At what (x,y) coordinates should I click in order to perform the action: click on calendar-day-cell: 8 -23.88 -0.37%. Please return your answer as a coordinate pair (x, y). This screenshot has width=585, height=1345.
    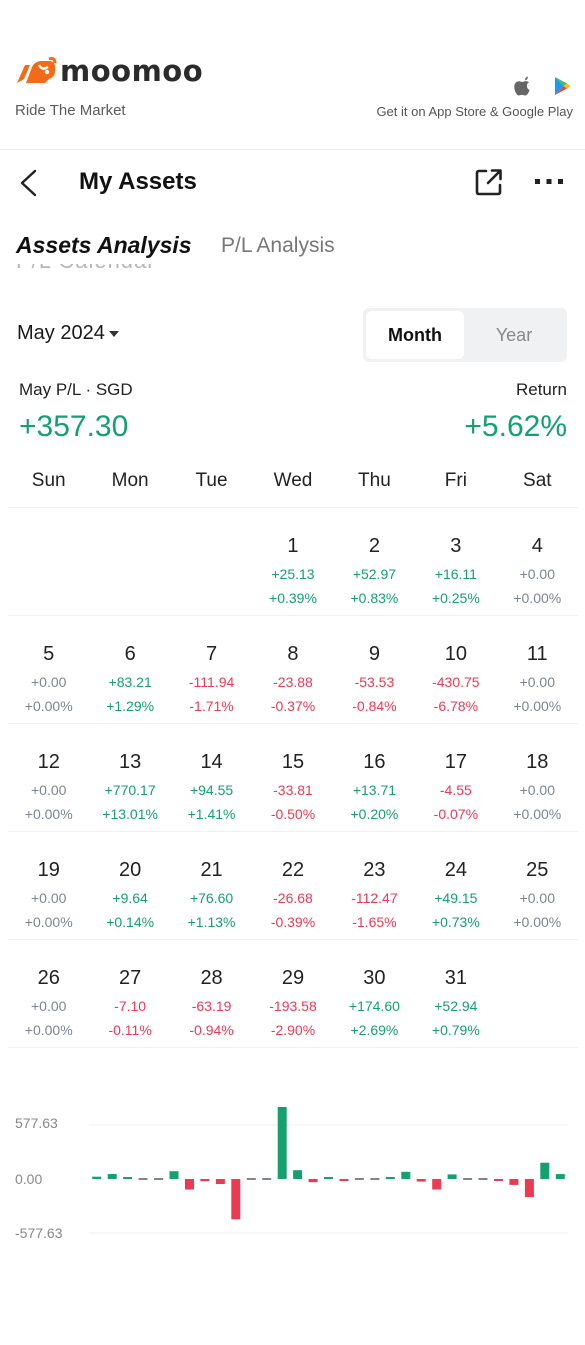
    Looking at the image, I should click on (292, 669).